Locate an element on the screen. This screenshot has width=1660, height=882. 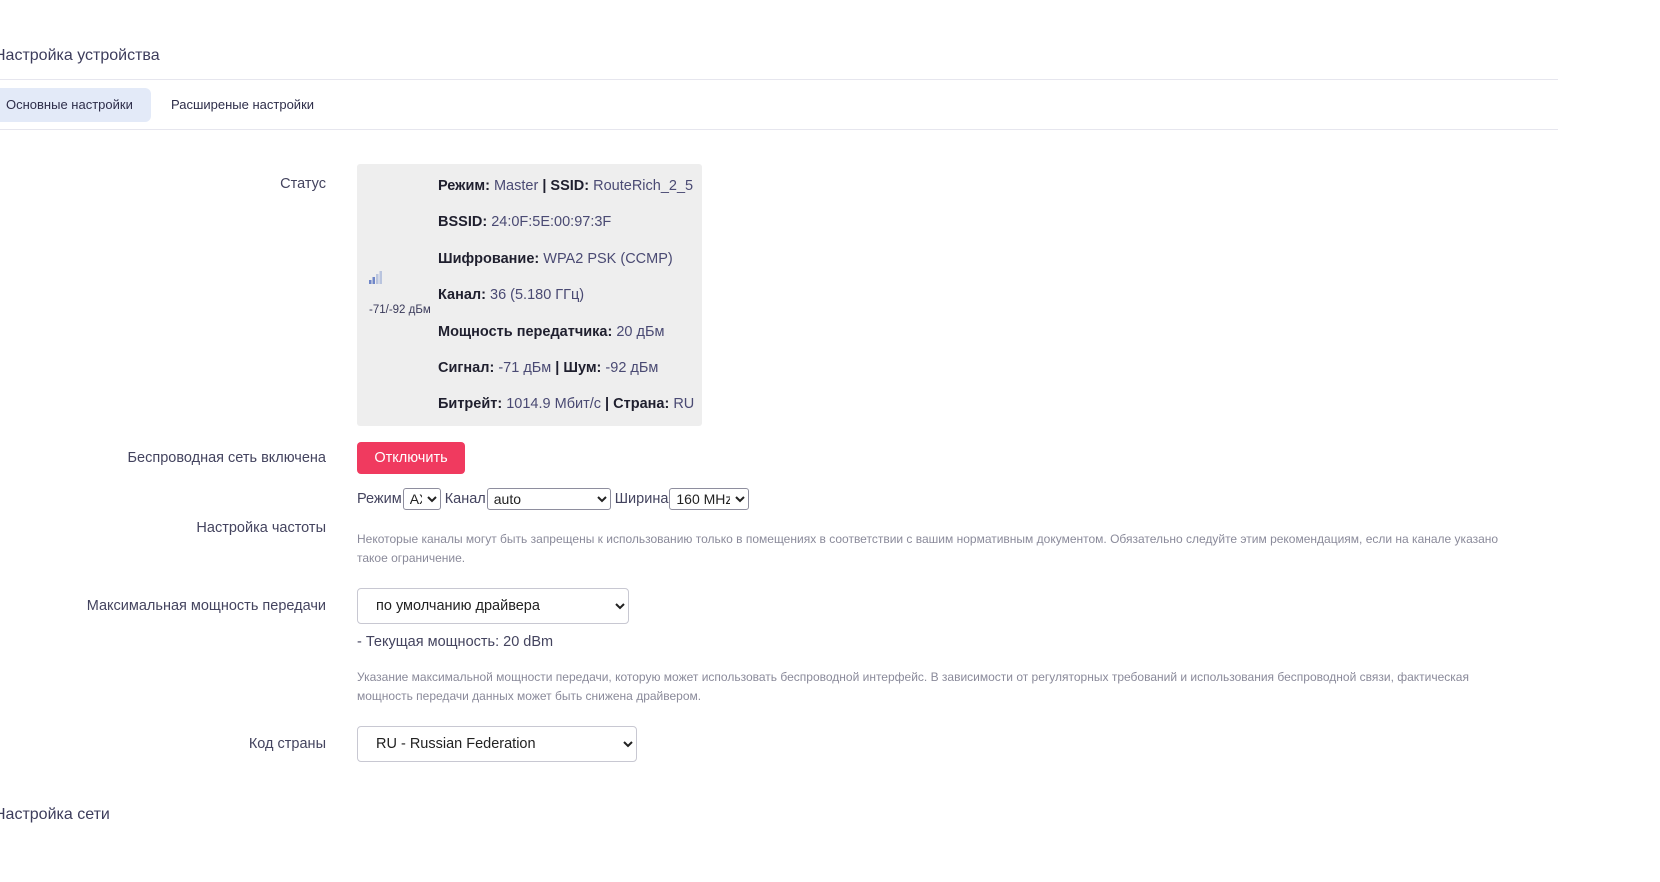
ssid-key: SSID: is located at coordinates (570, 186).